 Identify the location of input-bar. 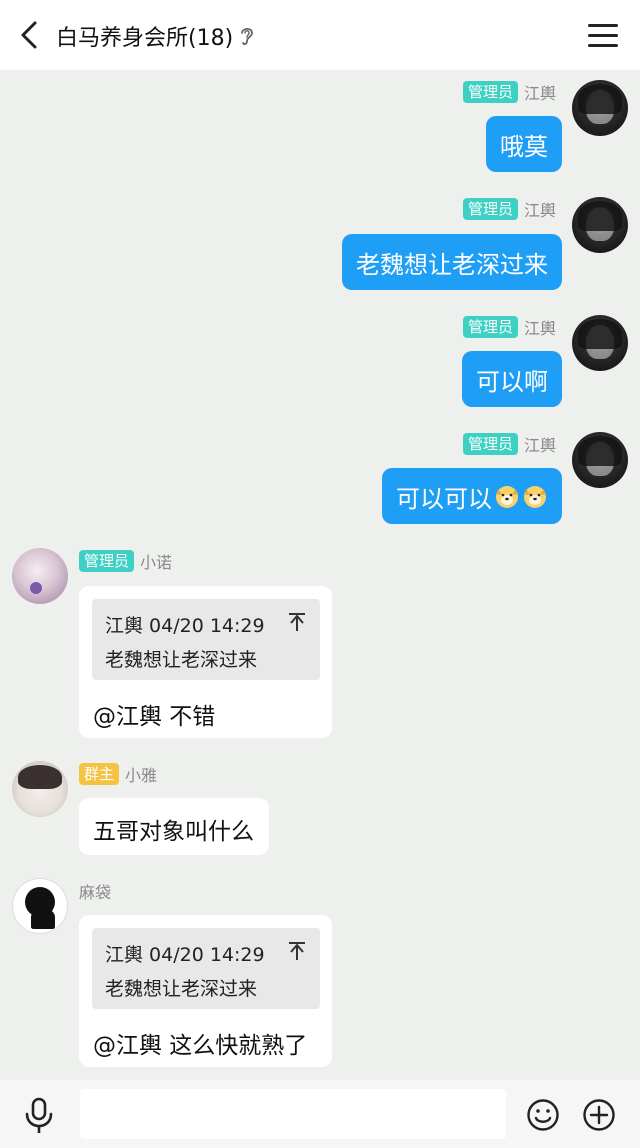
(320, 1114).